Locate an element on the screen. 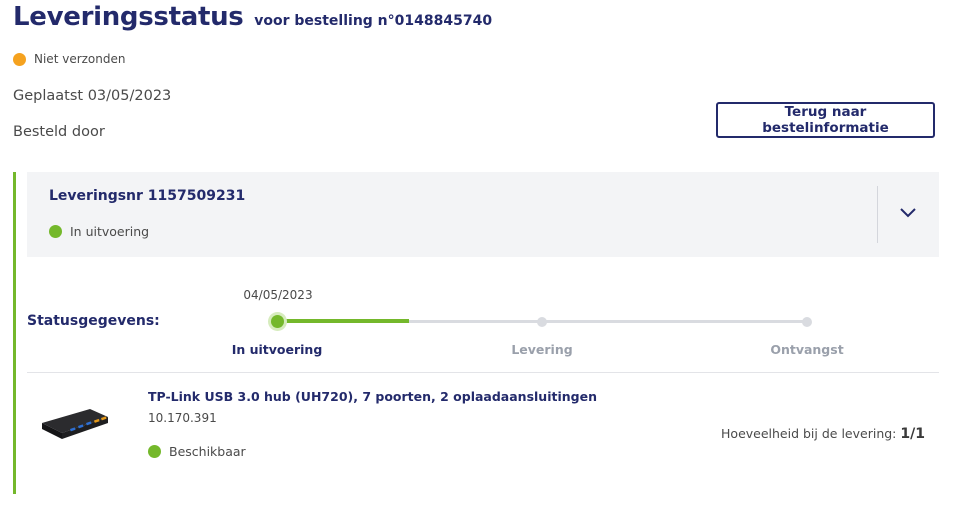 The height and width of the screenshot is (505, 956). step-date: 04/05/2023 is located at coordinates (278, 295).